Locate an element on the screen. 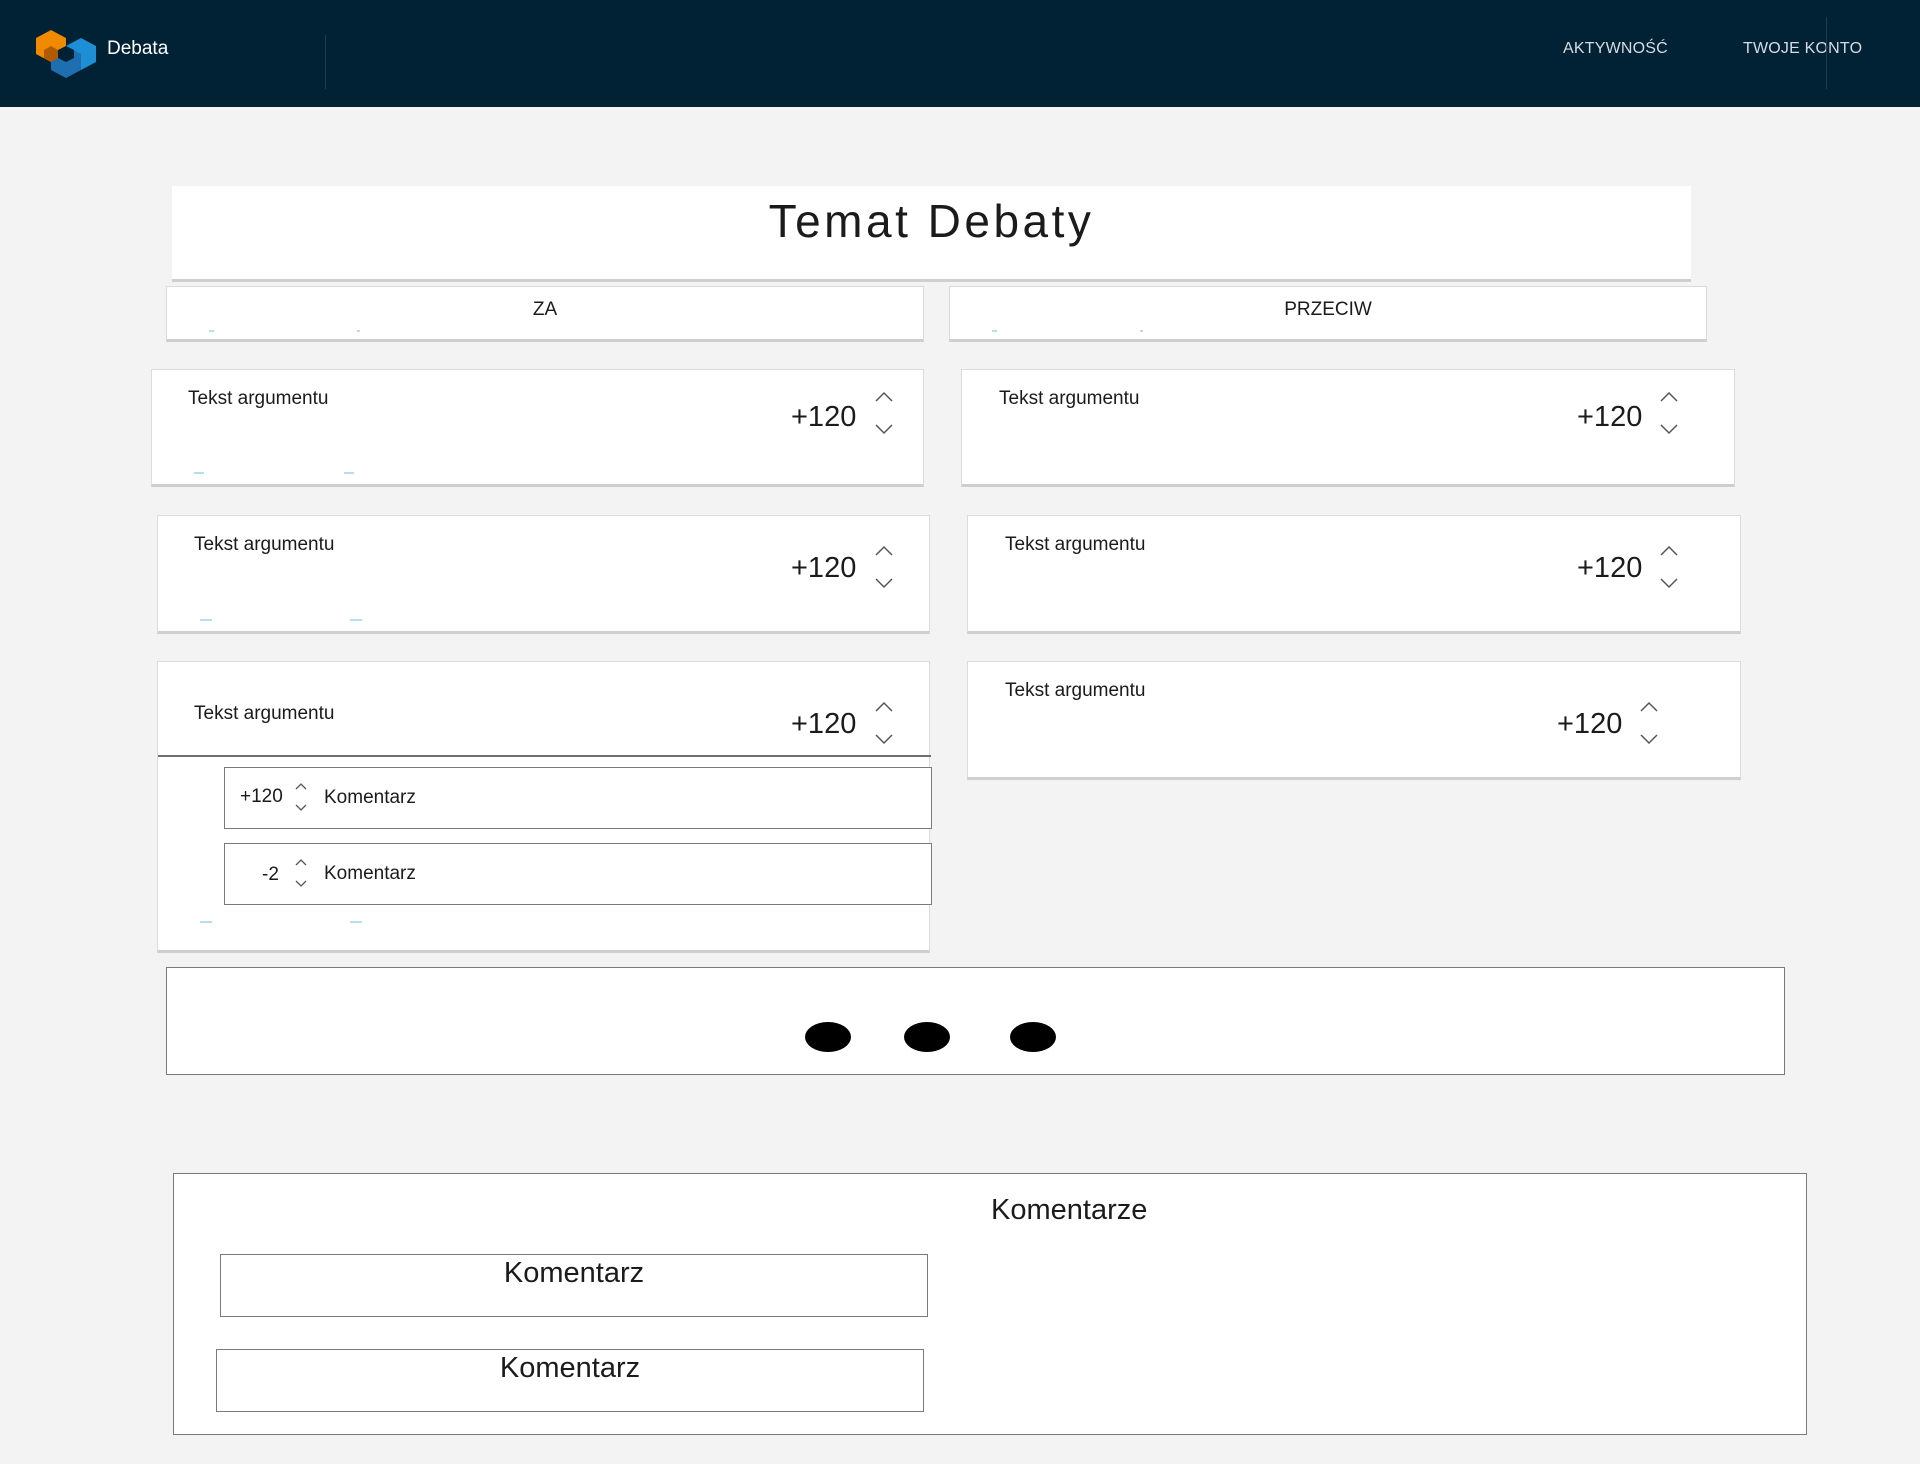  debate-title: Temat Debaty is located at coordinates (931, 221).